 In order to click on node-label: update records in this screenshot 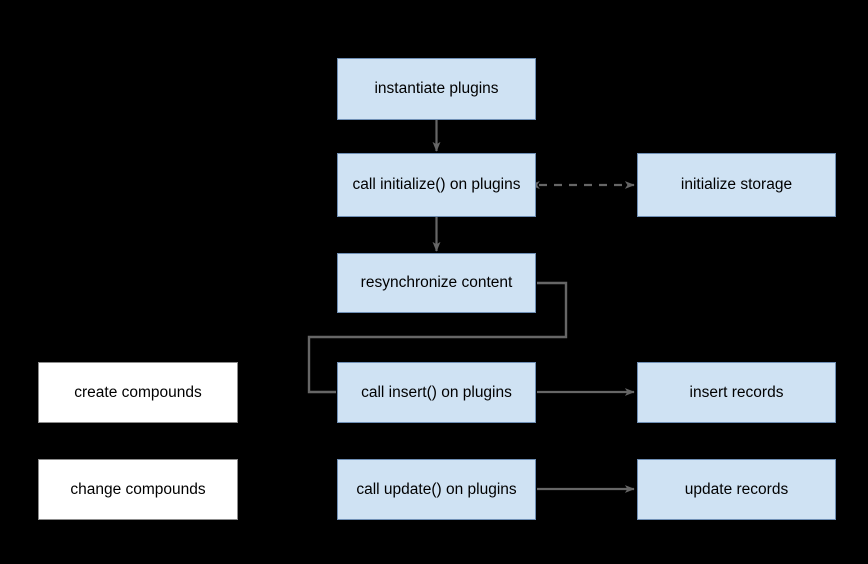, I will do `click(736, 489)`.